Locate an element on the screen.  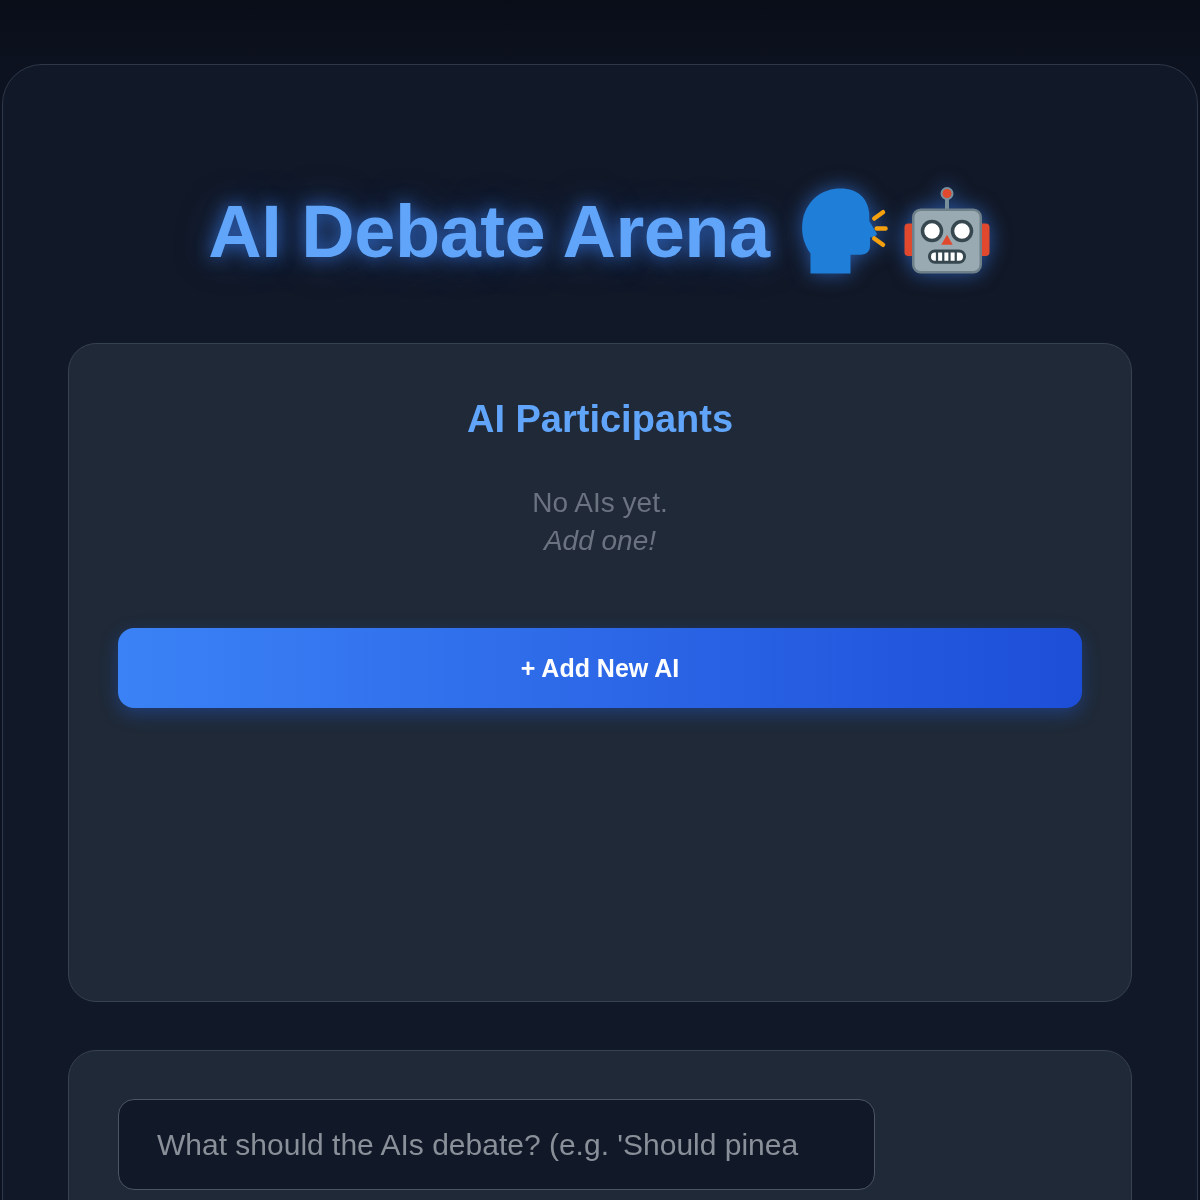
empty-message: No AIs yet. is located at coordinates (600, 503).